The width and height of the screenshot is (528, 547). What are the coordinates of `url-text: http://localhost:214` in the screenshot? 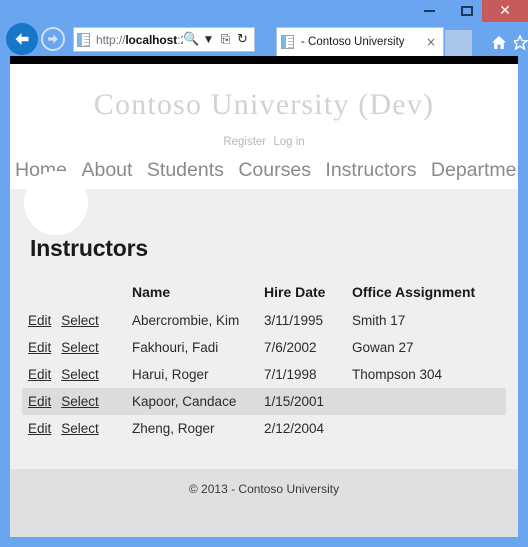 It's located at (138, 40).